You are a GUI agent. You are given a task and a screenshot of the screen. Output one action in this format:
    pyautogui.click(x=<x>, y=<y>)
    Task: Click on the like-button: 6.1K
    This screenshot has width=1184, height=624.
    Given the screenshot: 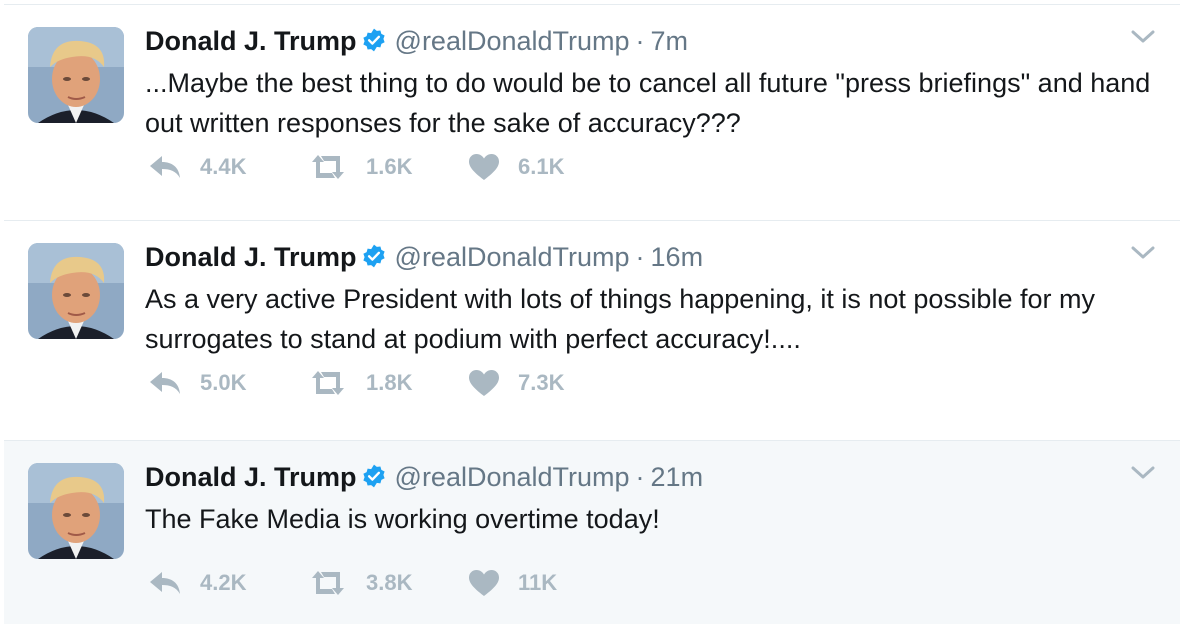 What is the action you would take?
    pyautogui.click(x=548, y=167)
    